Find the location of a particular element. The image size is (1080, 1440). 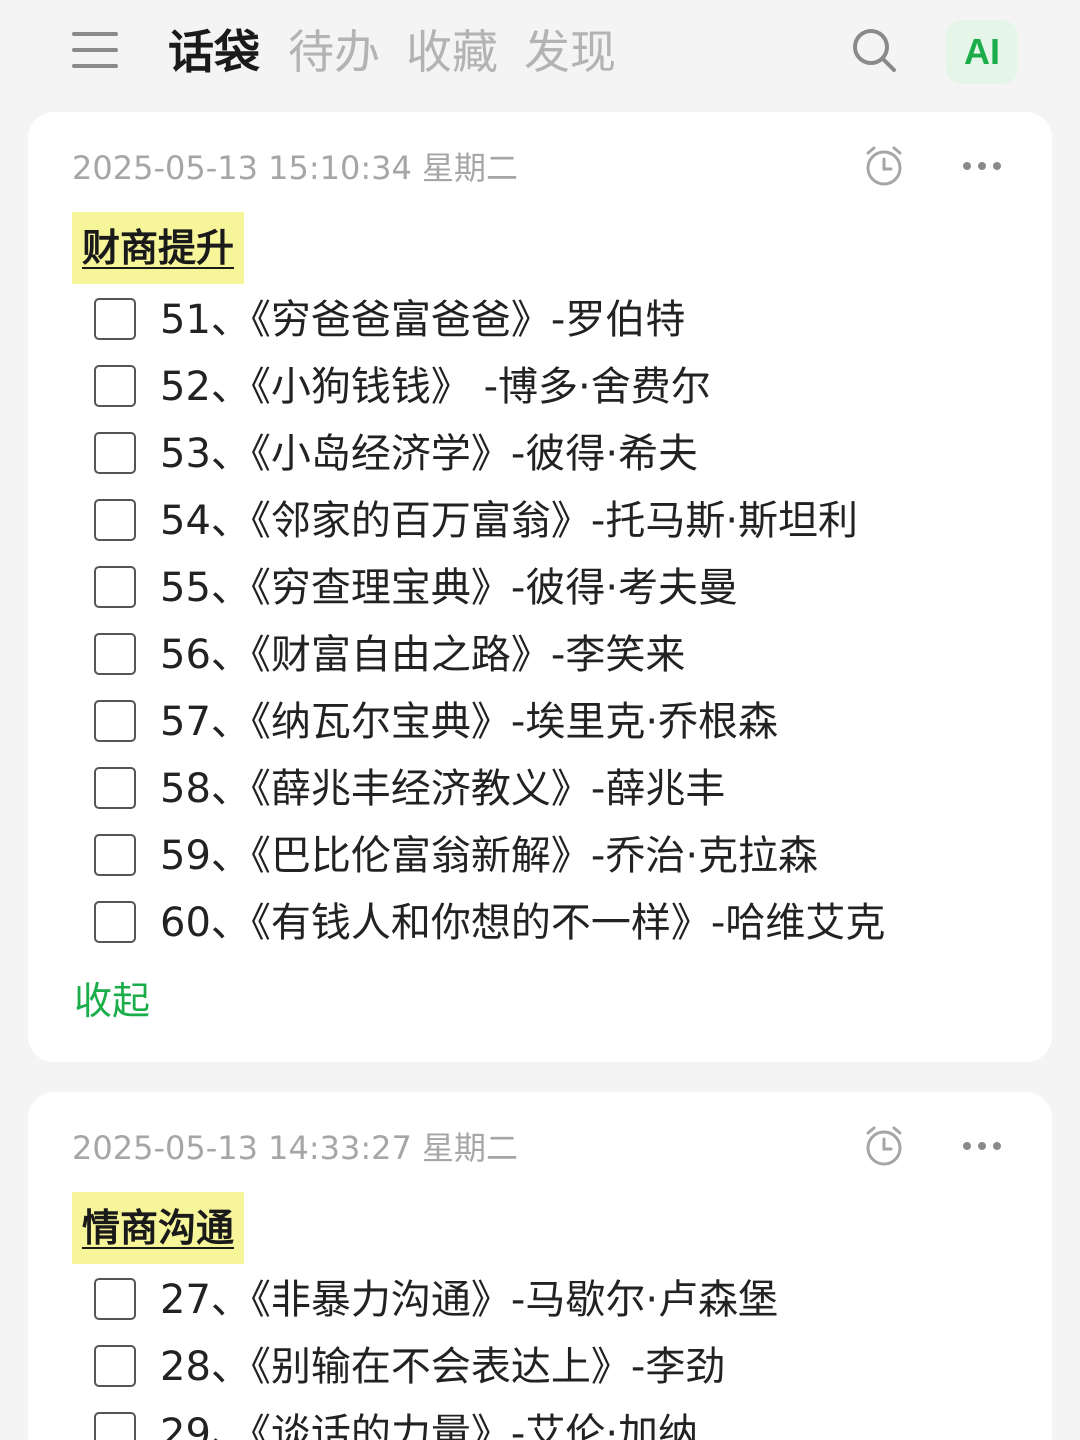

todo-item: 60、《有钱人和你想的不一样》-哈维艾克 is located at coordinates (562, 923).